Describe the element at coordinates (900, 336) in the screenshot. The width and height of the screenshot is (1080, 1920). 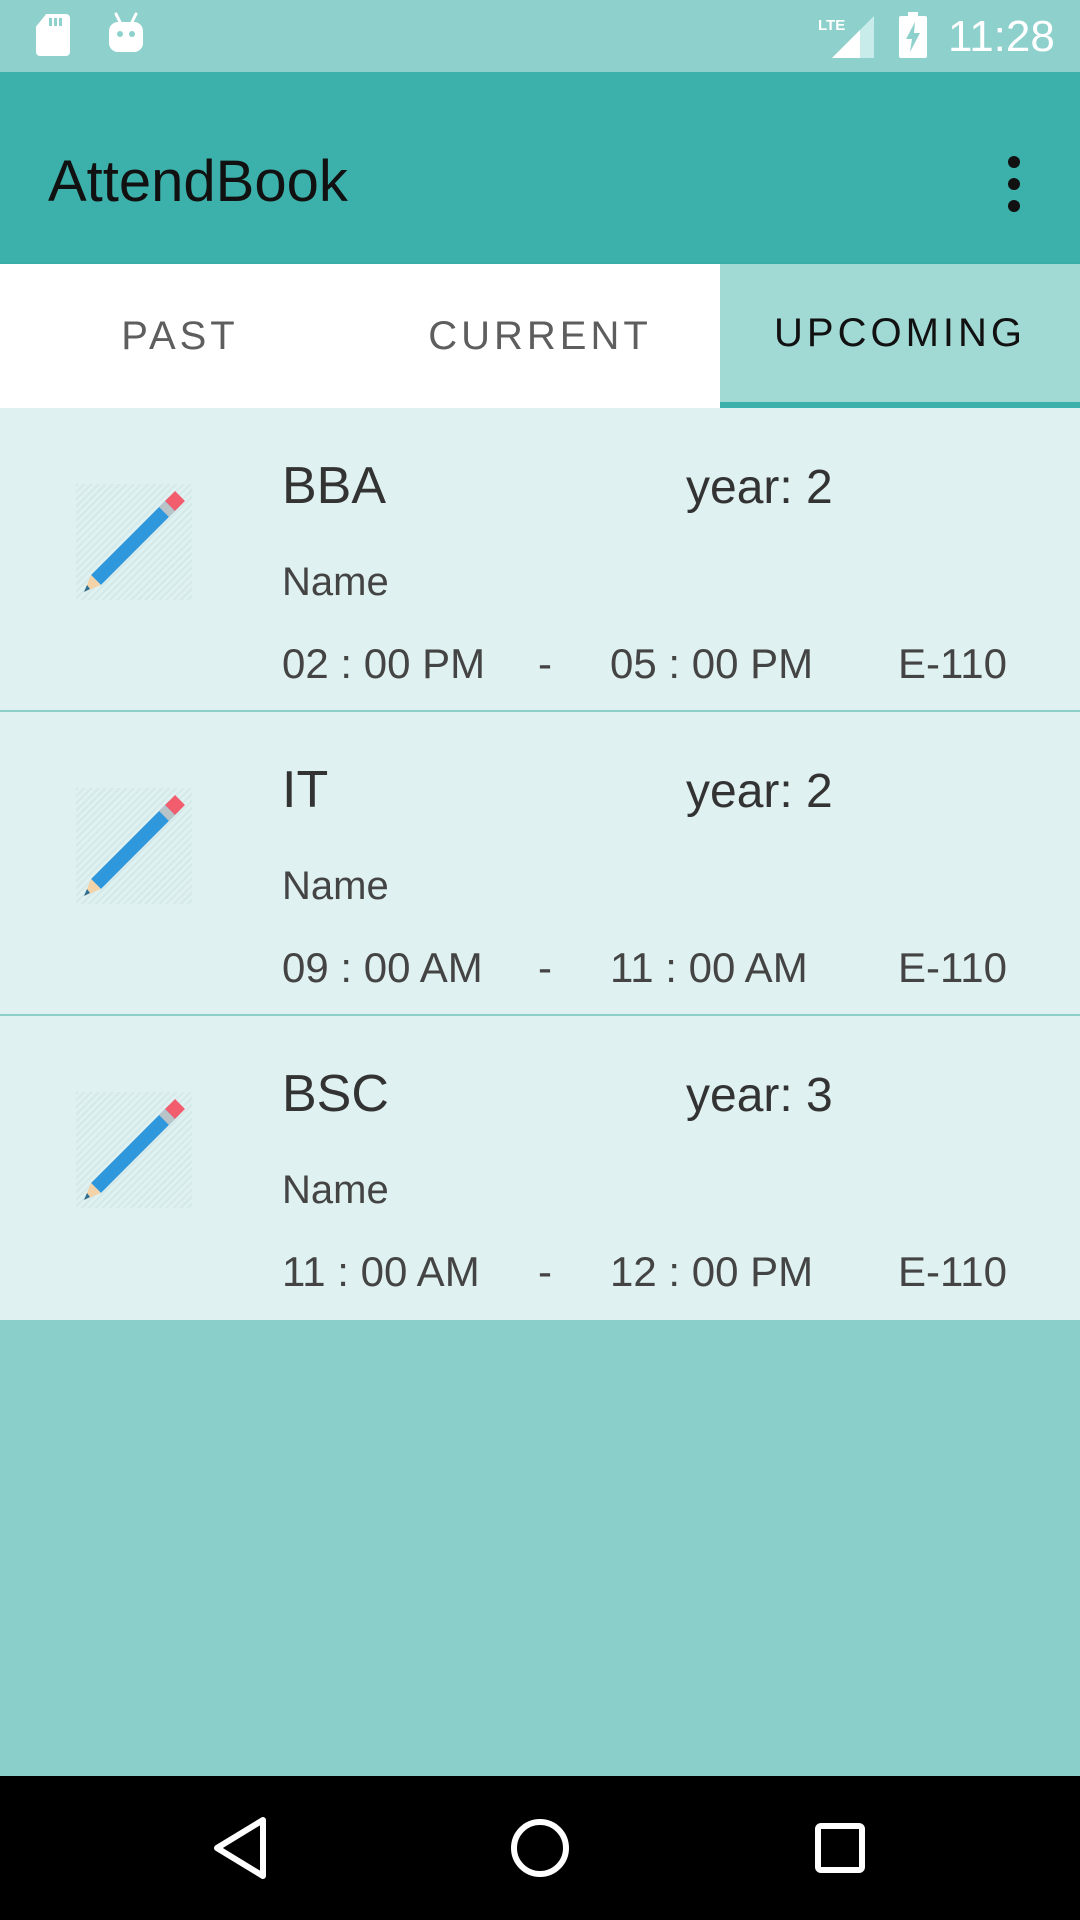
I see `tab-upcoming: UPCOMING` at that location.